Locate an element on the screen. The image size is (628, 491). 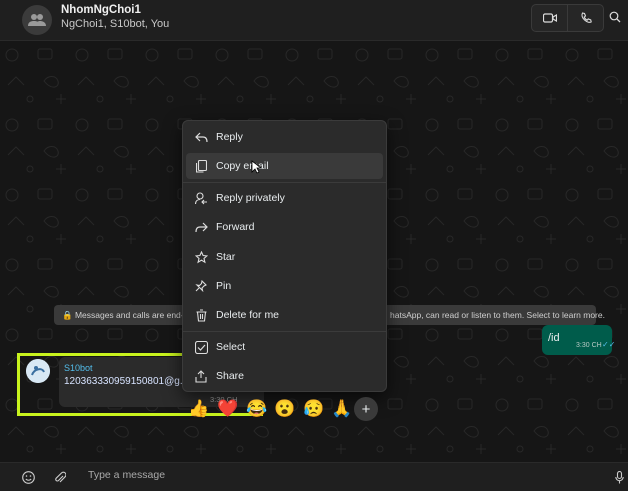
menu-item-label: Select is located at coordinates (231, 347).